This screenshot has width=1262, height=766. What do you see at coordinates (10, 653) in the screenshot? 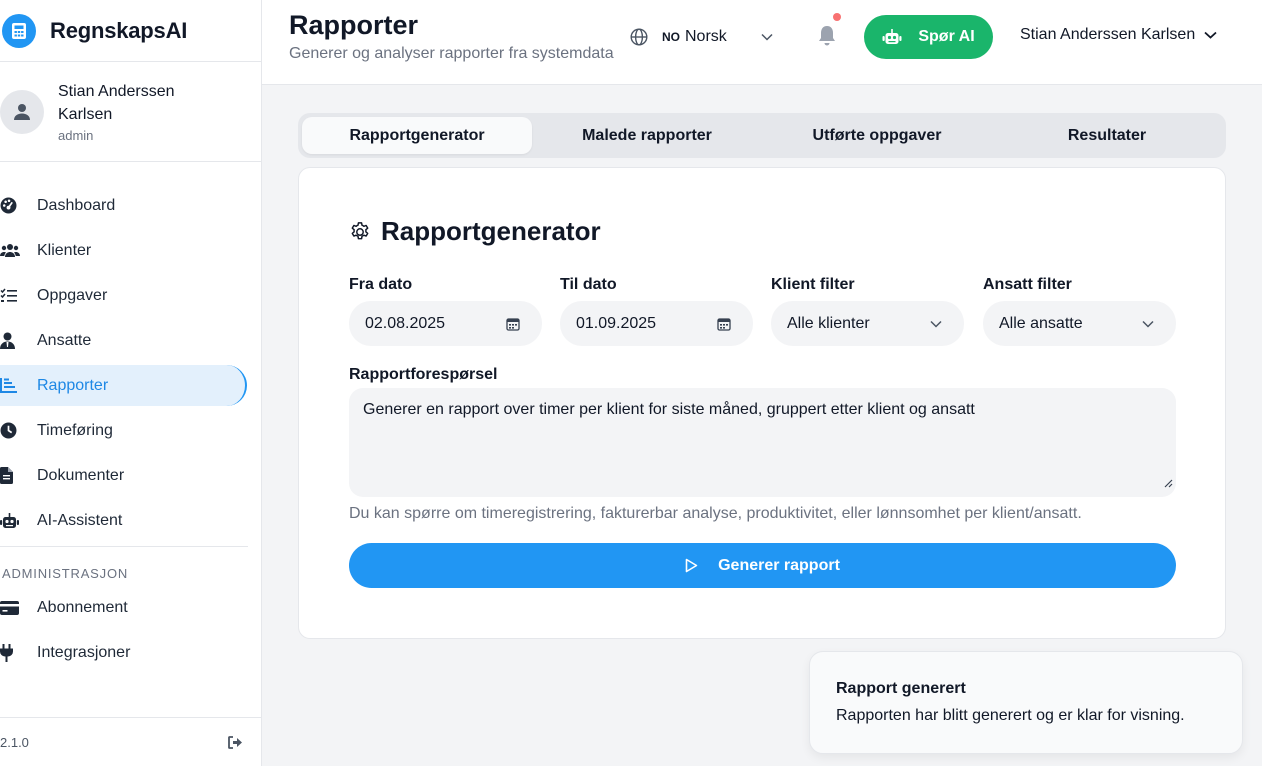
I see `plug-icon` at bounding box center [10, 653].